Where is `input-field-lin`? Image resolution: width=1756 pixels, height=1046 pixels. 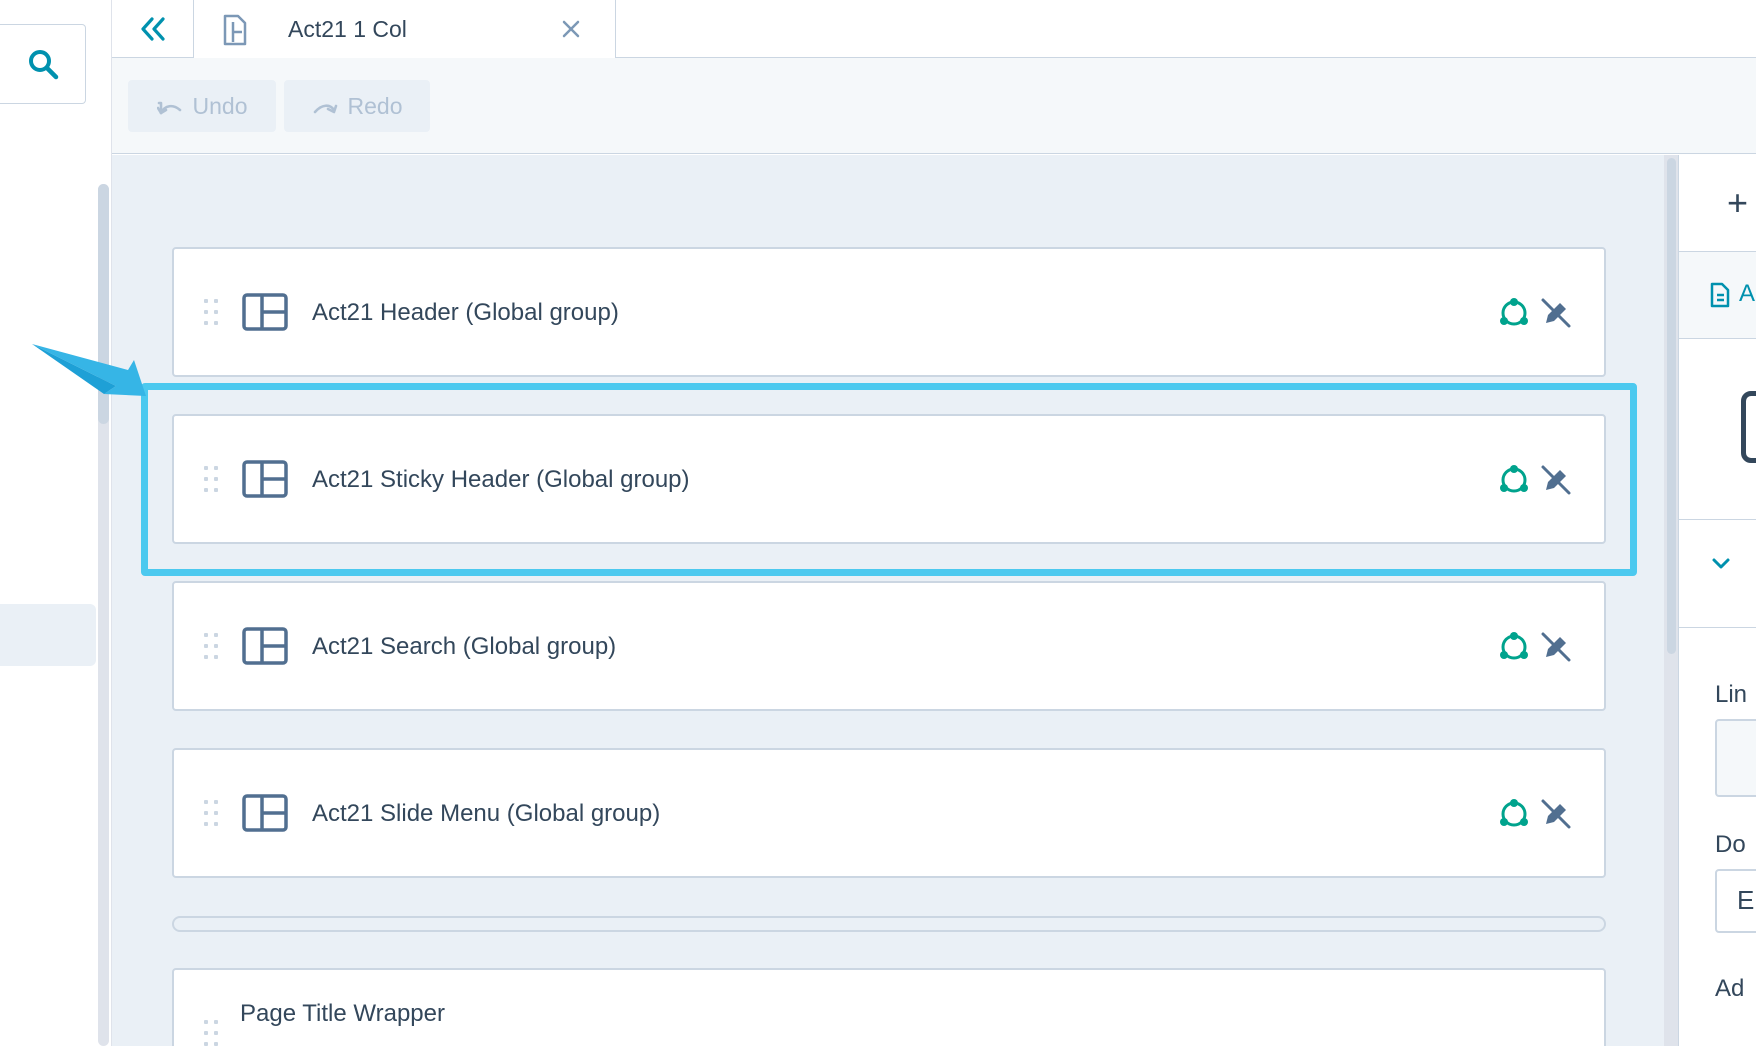
input-field-lin is located at coordinates (1735, 758).